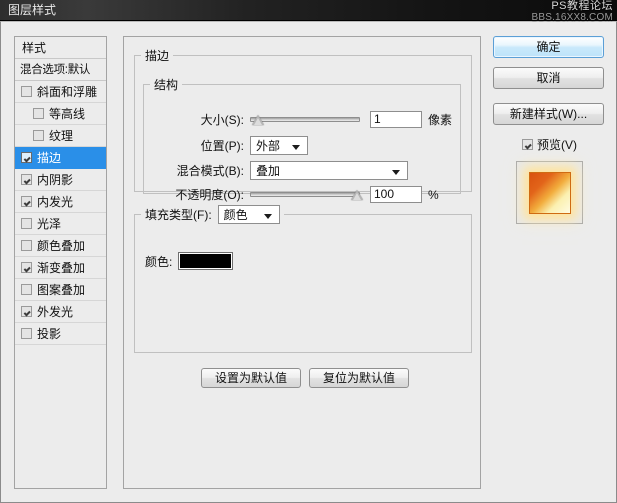 The width and height of the screenshot is (617, 503). What do you see at coordinates (157, 56) in the screenshot?
I see `stroke-group-title: 描边` at bounding box center [157, 56].